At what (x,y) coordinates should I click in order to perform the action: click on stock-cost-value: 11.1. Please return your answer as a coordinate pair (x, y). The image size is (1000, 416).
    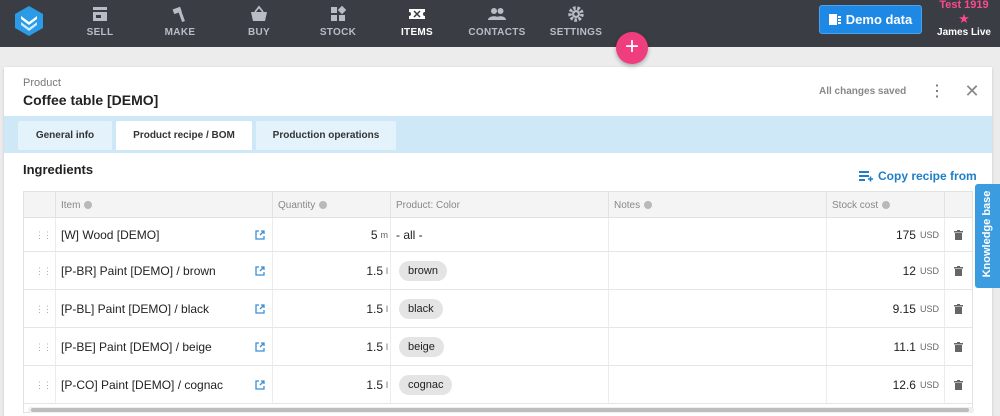
    Looking at the image, I should click on (904, 346).